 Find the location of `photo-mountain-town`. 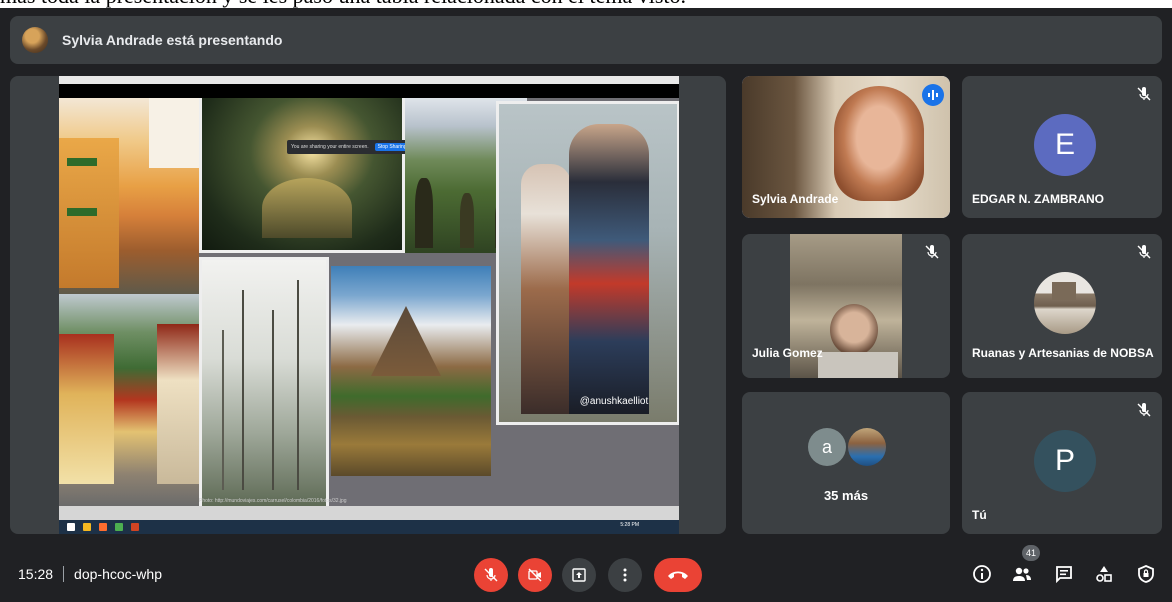

photo-mountain-town is located at coordinates (129, 400).